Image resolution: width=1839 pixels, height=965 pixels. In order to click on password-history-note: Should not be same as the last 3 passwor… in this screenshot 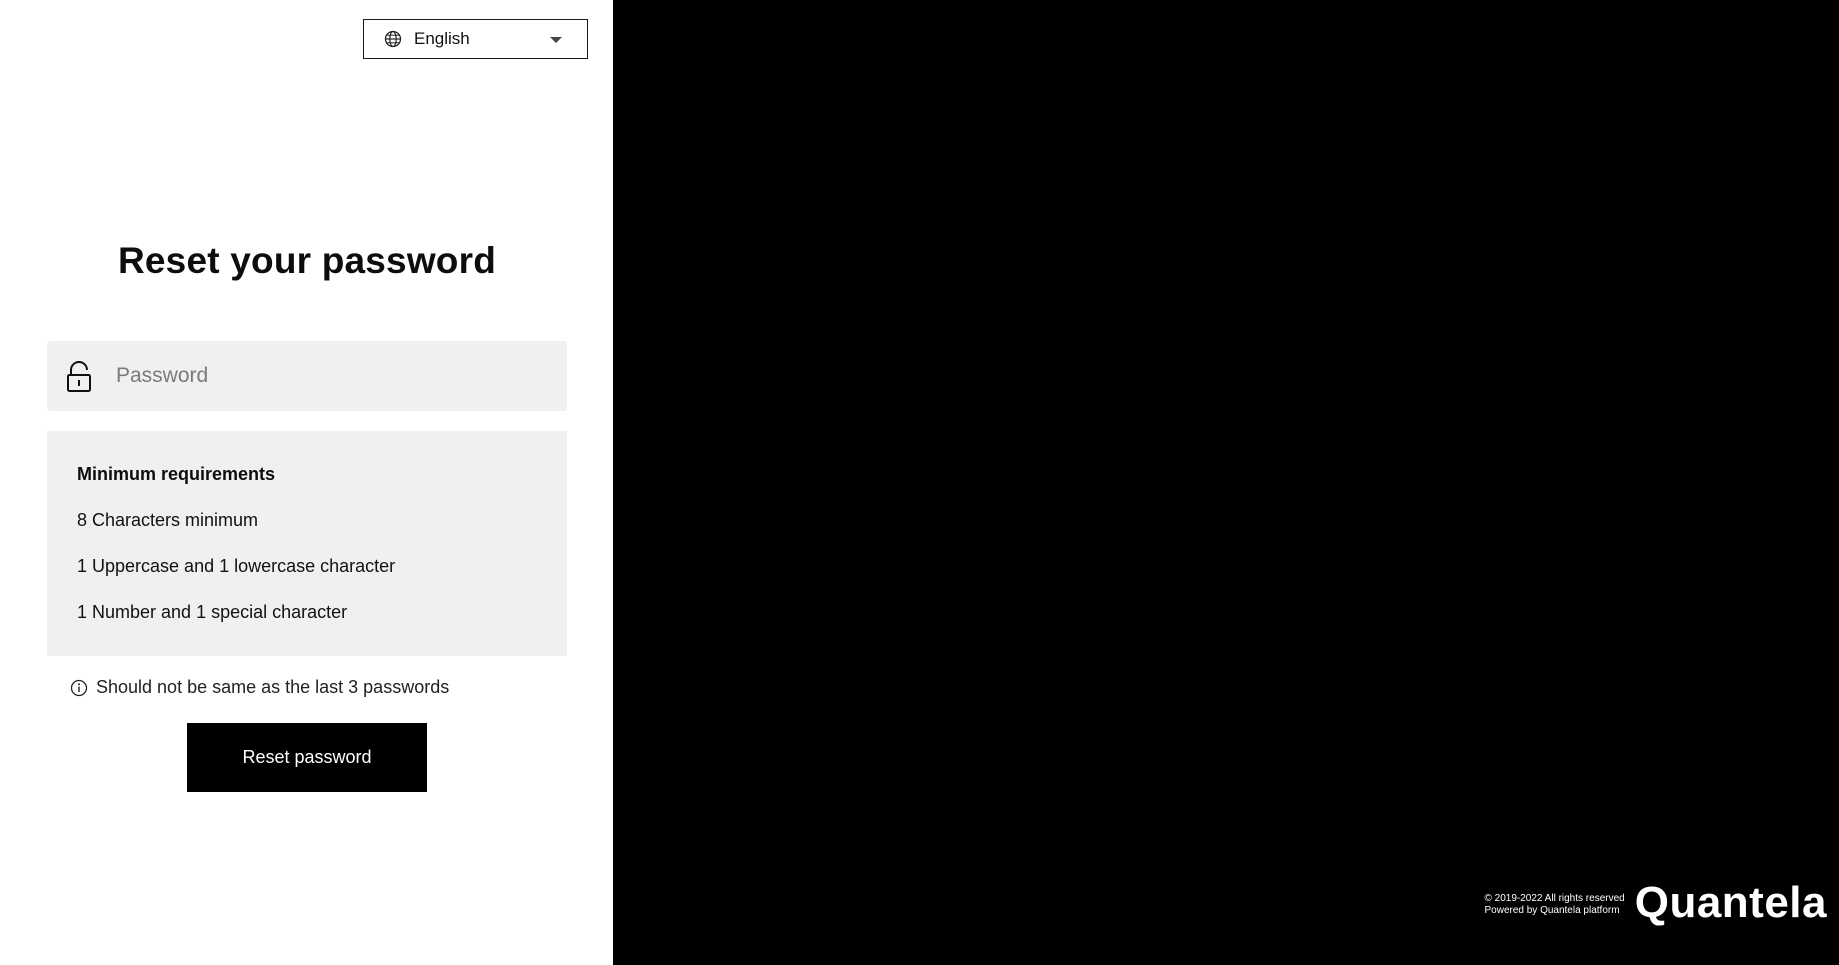, I will do `click(259, 687)`.